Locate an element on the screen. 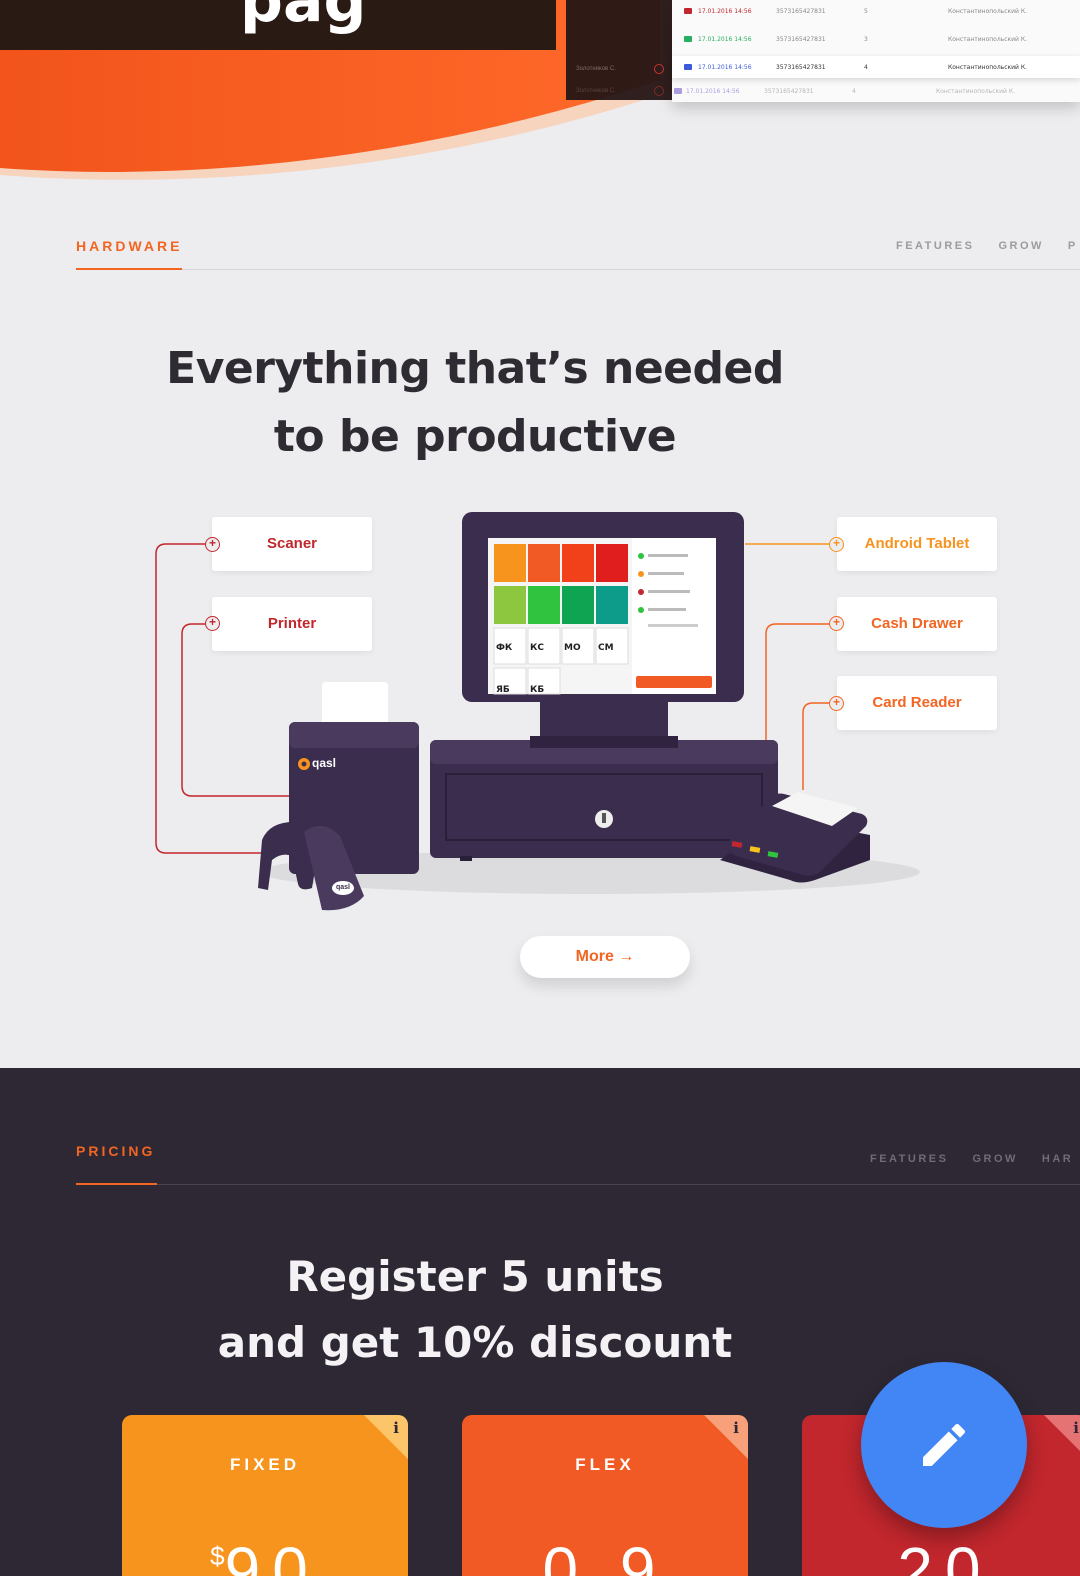 Image resolution: width=1080 pixels, height=1576 pixels. plan-price-value: 90 is located at coordinates (272, 1555).